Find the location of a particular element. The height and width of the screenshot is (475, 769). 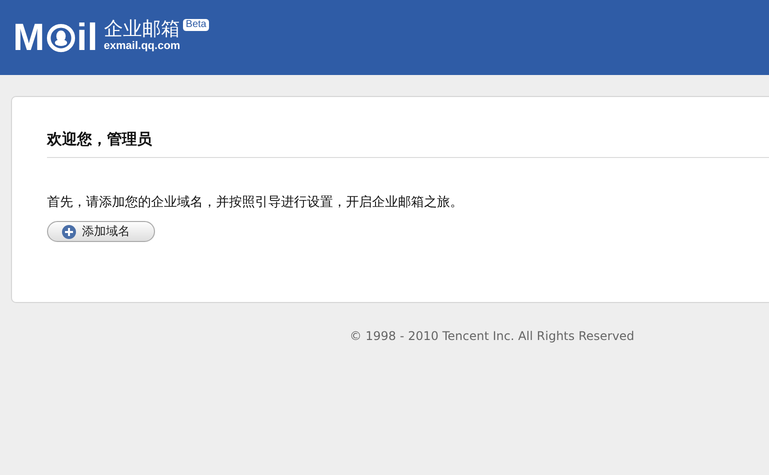

intro-text: 首先，请添加您的企业域名，并按照引导进行设置，开启企业邮箱之旅。 is located at coordinates (255, 203).